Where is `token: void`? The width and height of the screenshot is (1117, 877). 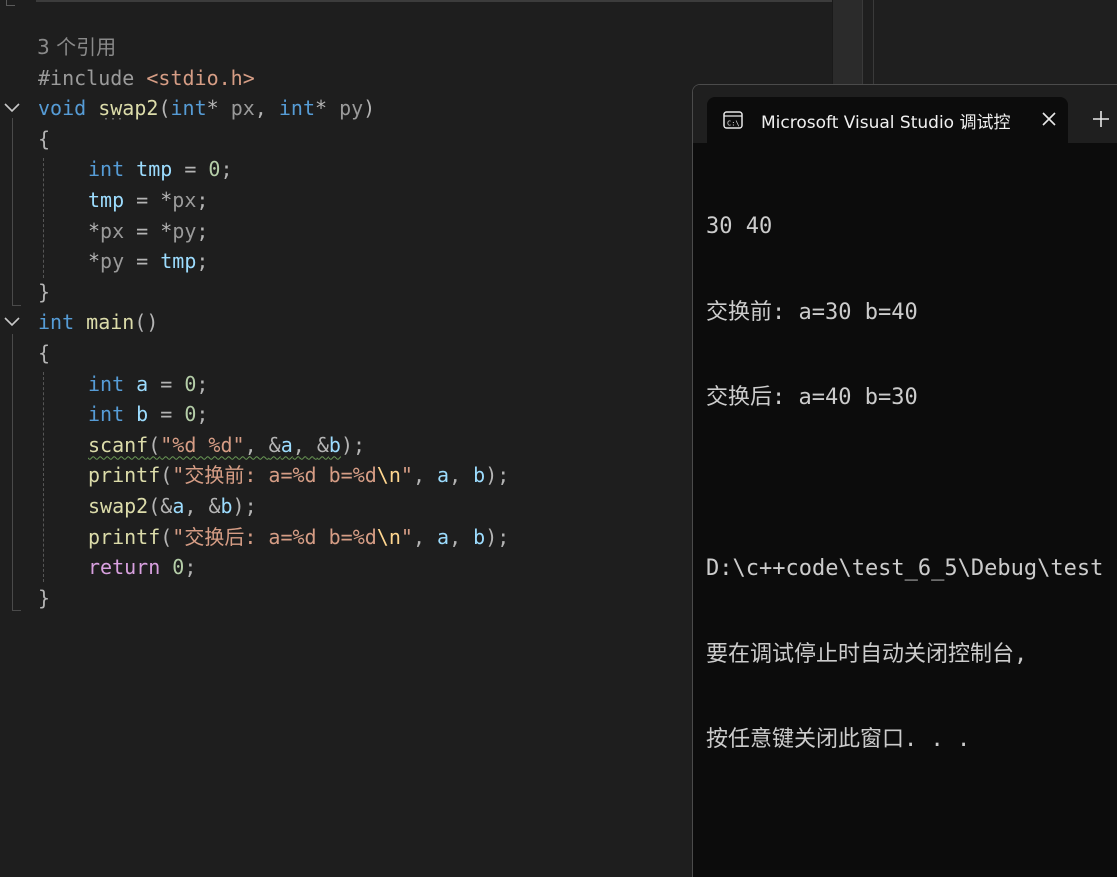
token: void is located at coordinates (62, 108).